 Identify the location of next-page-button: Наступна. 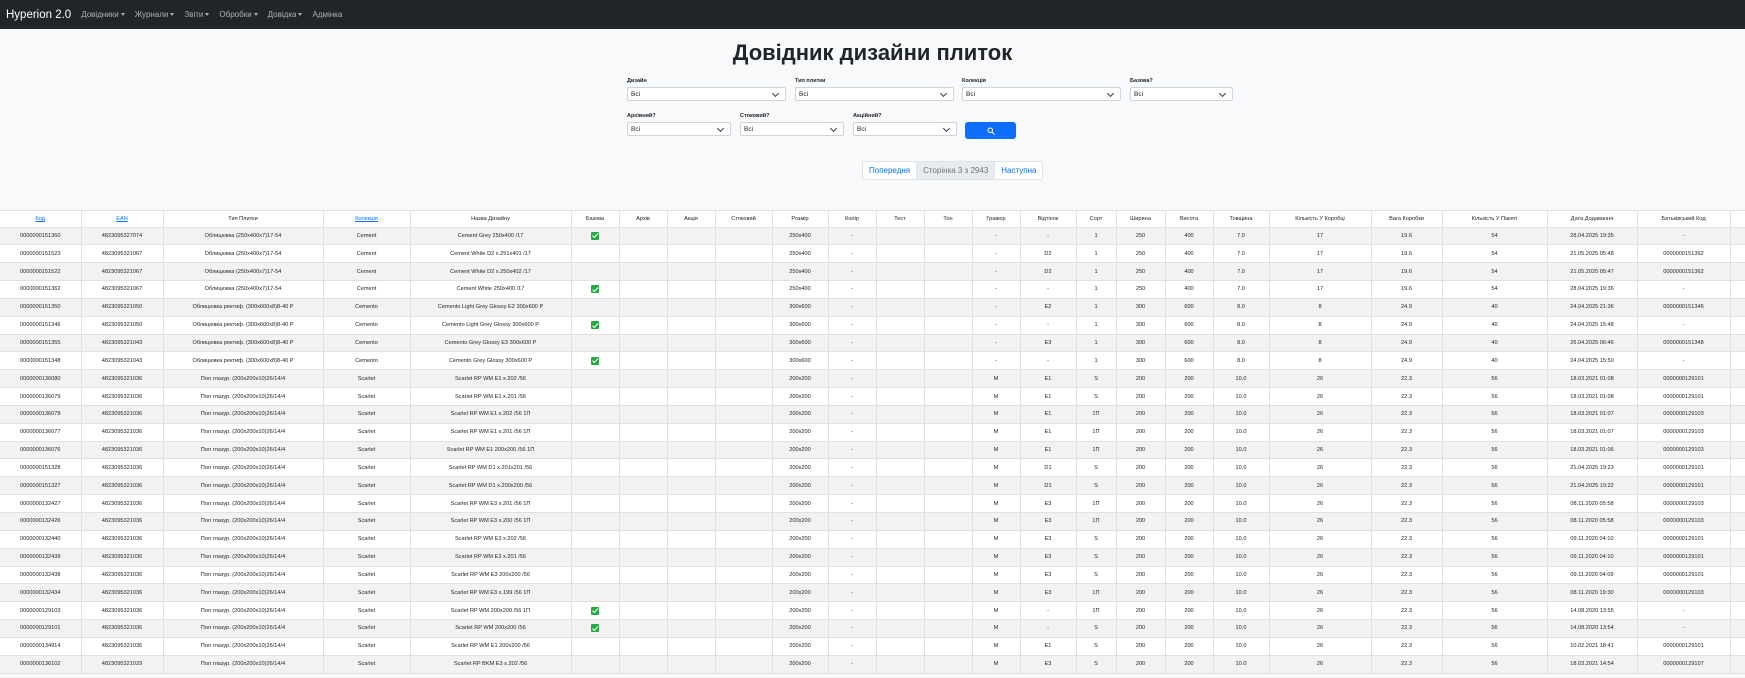
(1018, 170).